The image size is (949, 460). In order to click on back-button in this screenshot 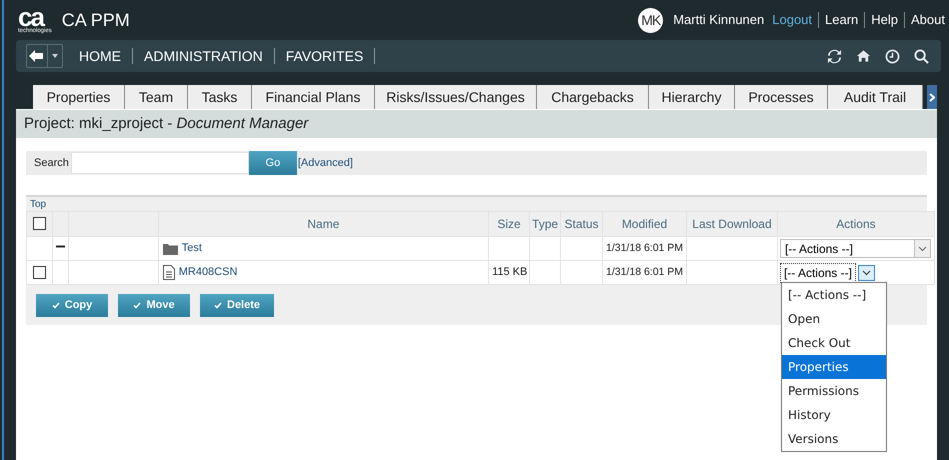, I will do `click(44, 56)`.